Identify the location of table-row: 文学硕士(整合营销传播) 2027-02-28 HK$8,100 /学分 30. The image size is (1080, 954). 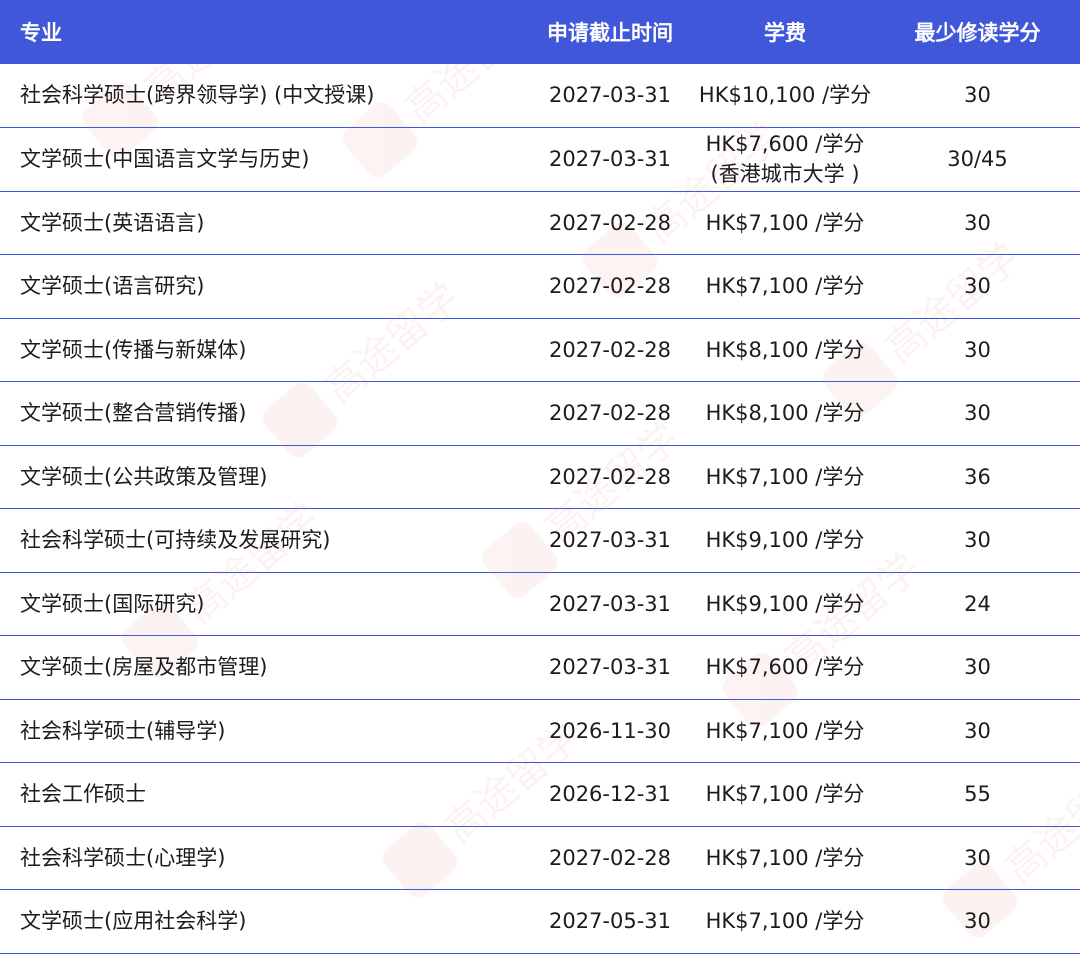
(540, 413).